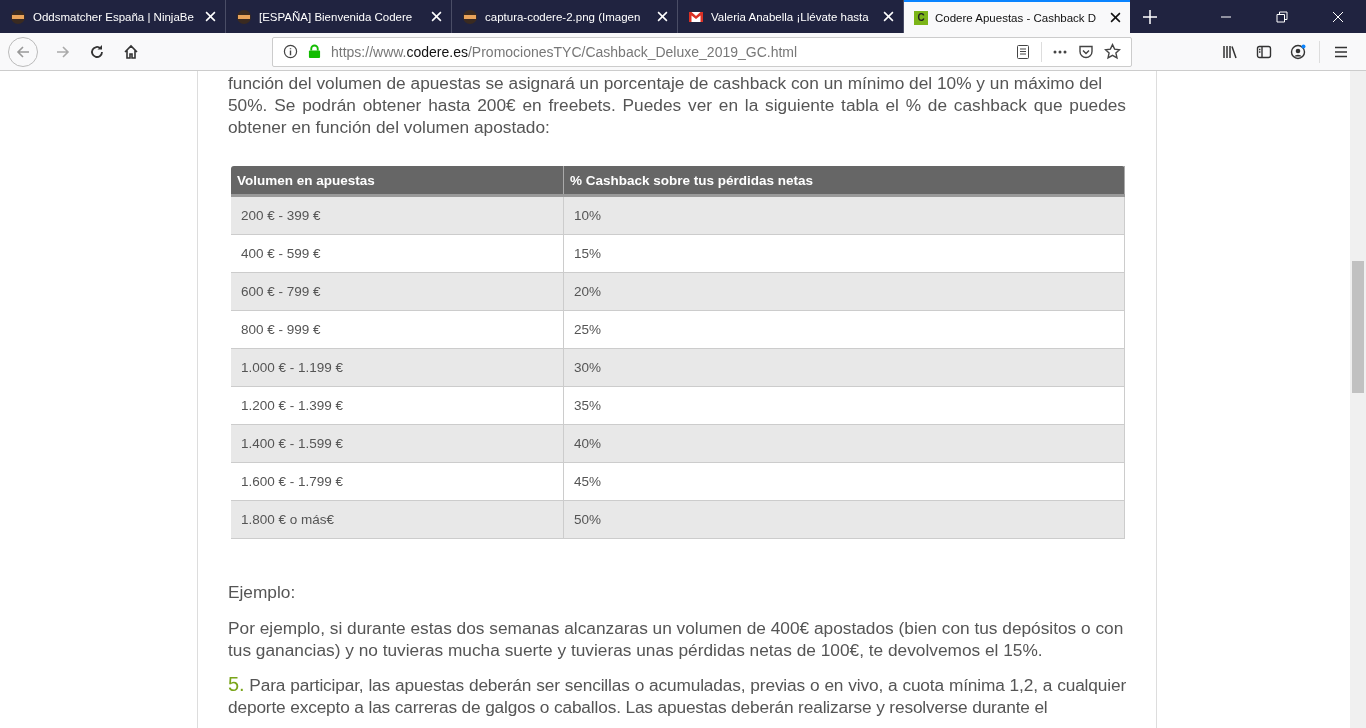 The height and width of the screenshot is (728, 1366). I want to click on star-icon, so click(1112, 51).